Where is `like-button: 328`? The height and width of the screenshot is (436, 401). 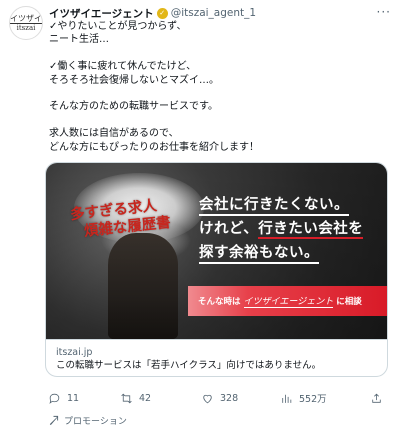
like-button: 328 is located at coordinates (219, 398).